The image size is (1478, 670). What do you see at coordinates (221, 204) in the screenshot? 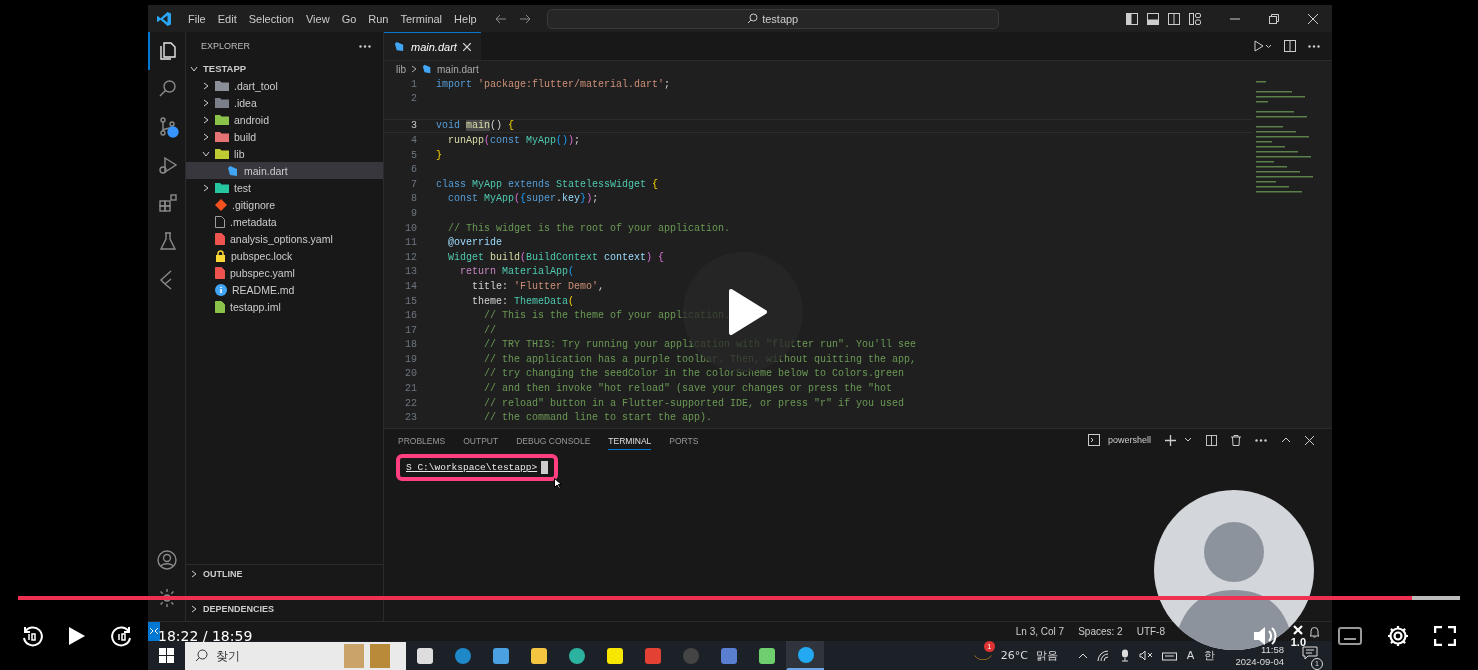
I see `diamond-icon` at bounding box center [221, 204].